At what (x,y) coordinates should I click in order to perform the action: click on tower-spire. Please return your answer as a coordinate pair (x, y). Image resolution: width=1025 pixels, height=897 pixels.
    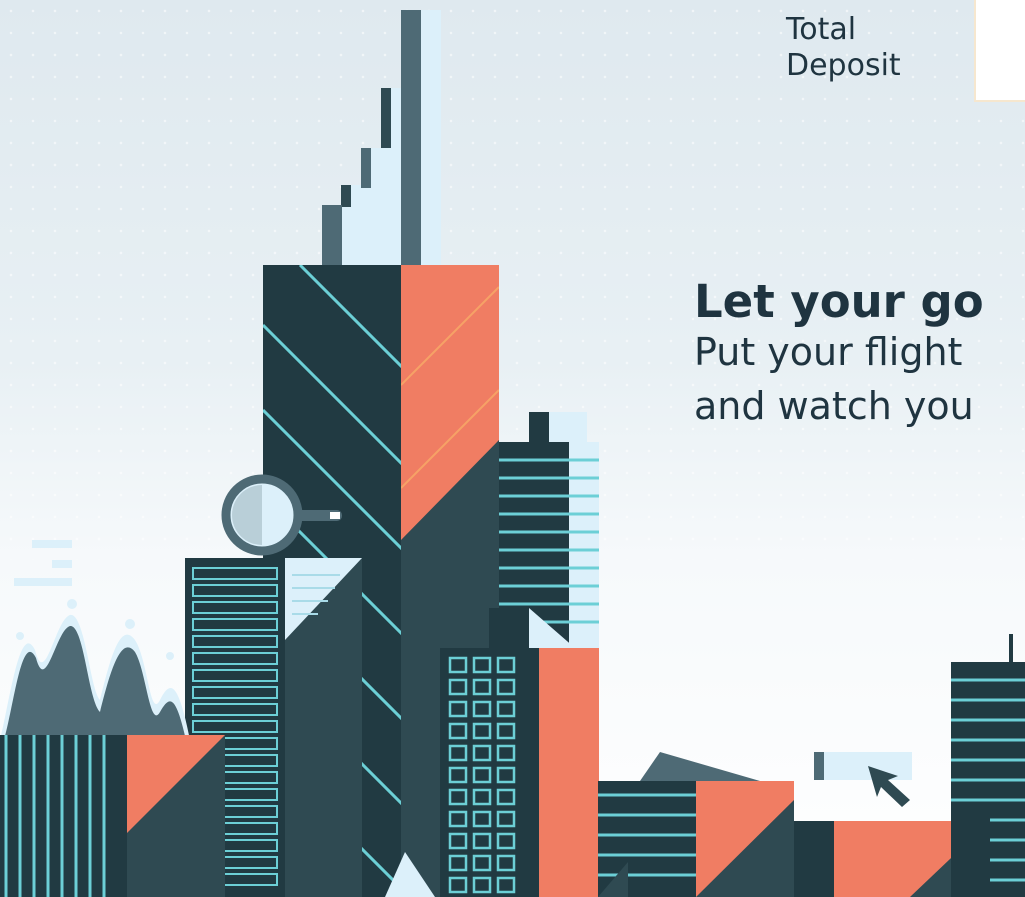
    Looking at the image, I should click on (381, 138).